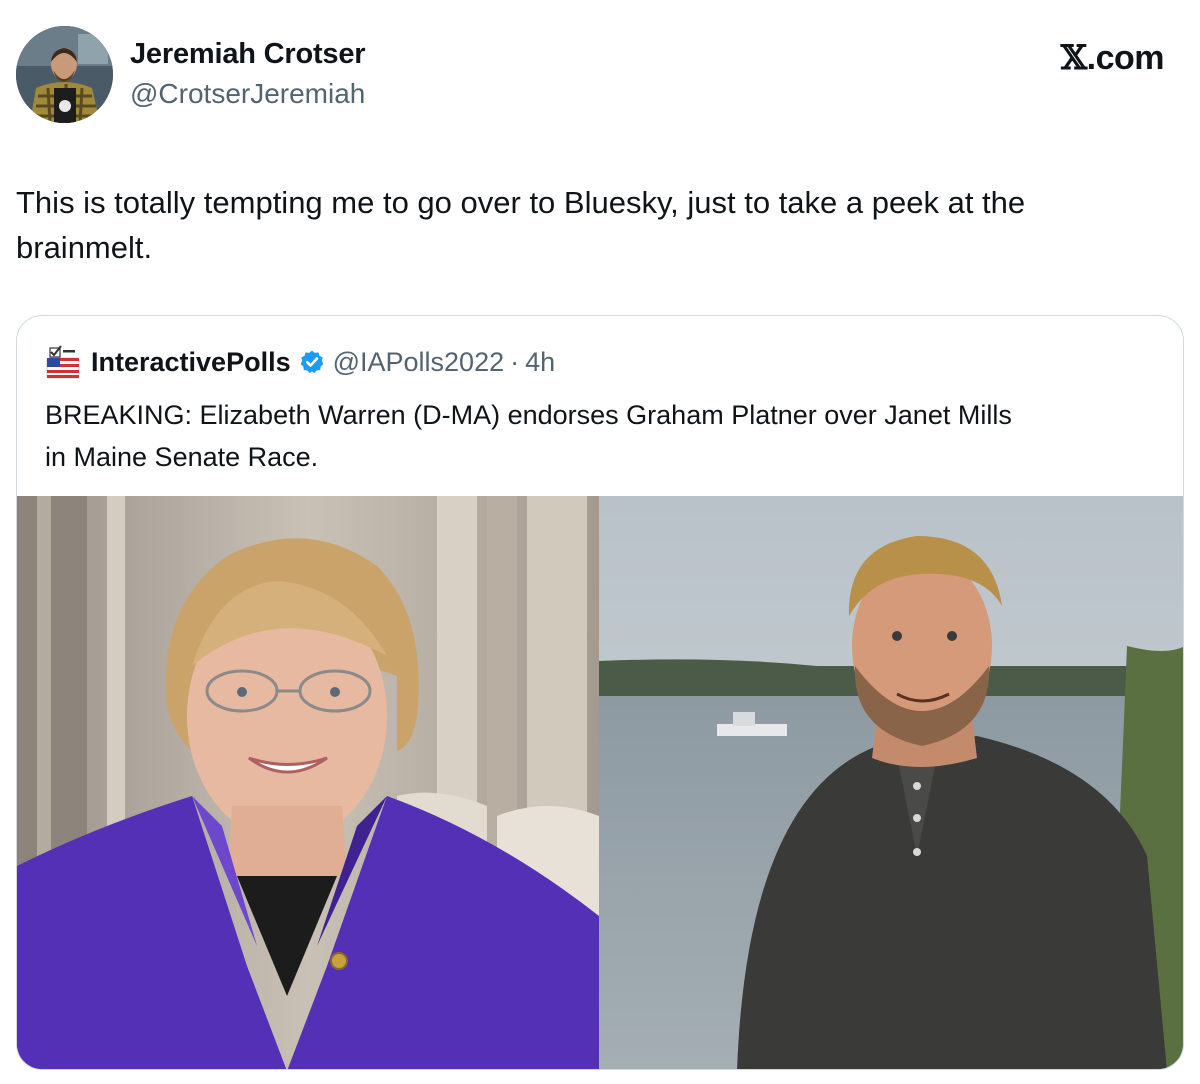  I want to click on quoted-tweet-header: InteractivePolls @IAPolls2022 · 4h, so click(300, 362).